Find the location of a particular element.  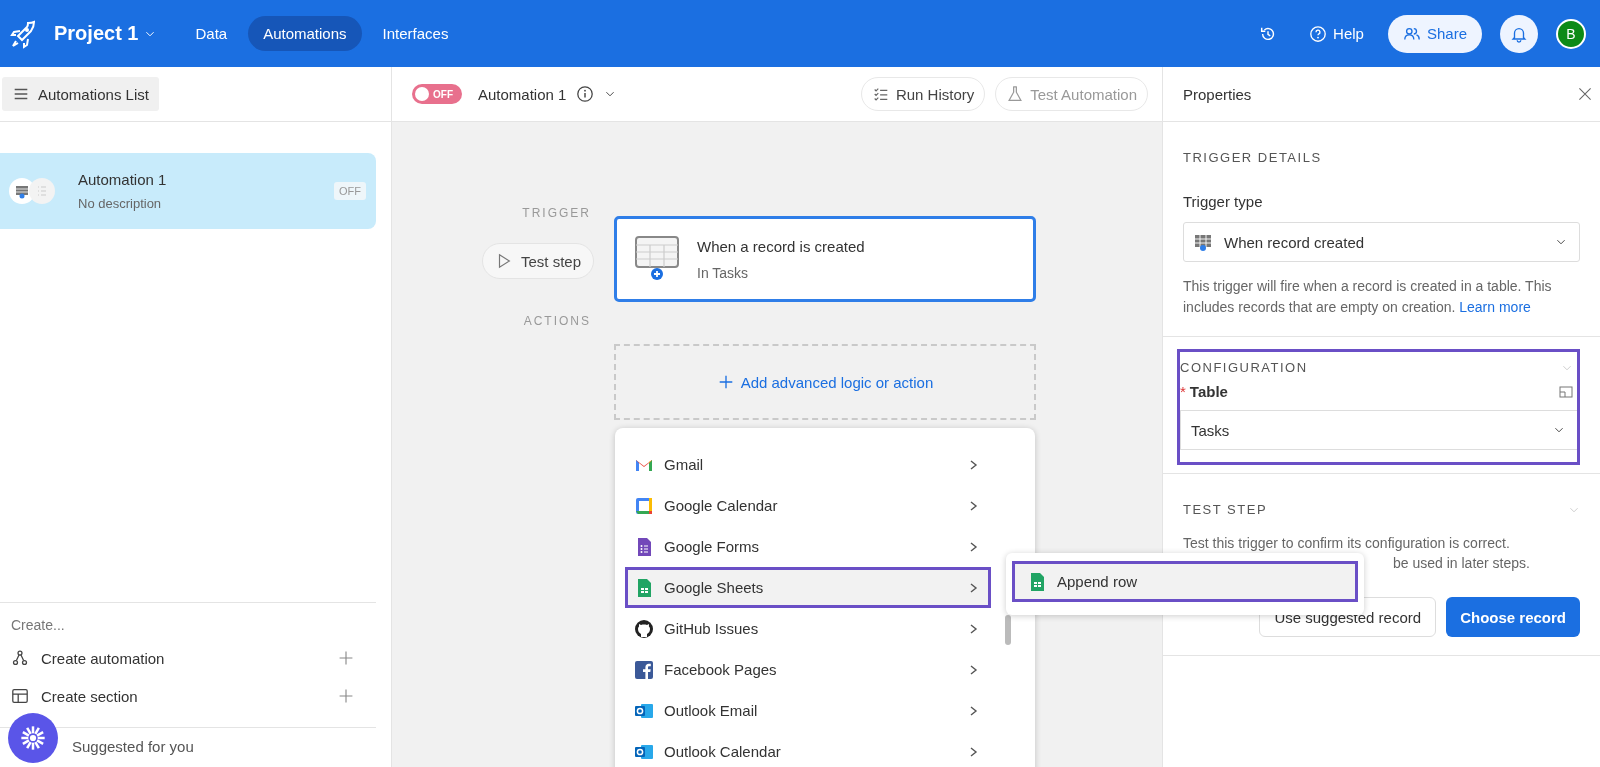

table-select: Tasks is located at coordinates (1378, 430).